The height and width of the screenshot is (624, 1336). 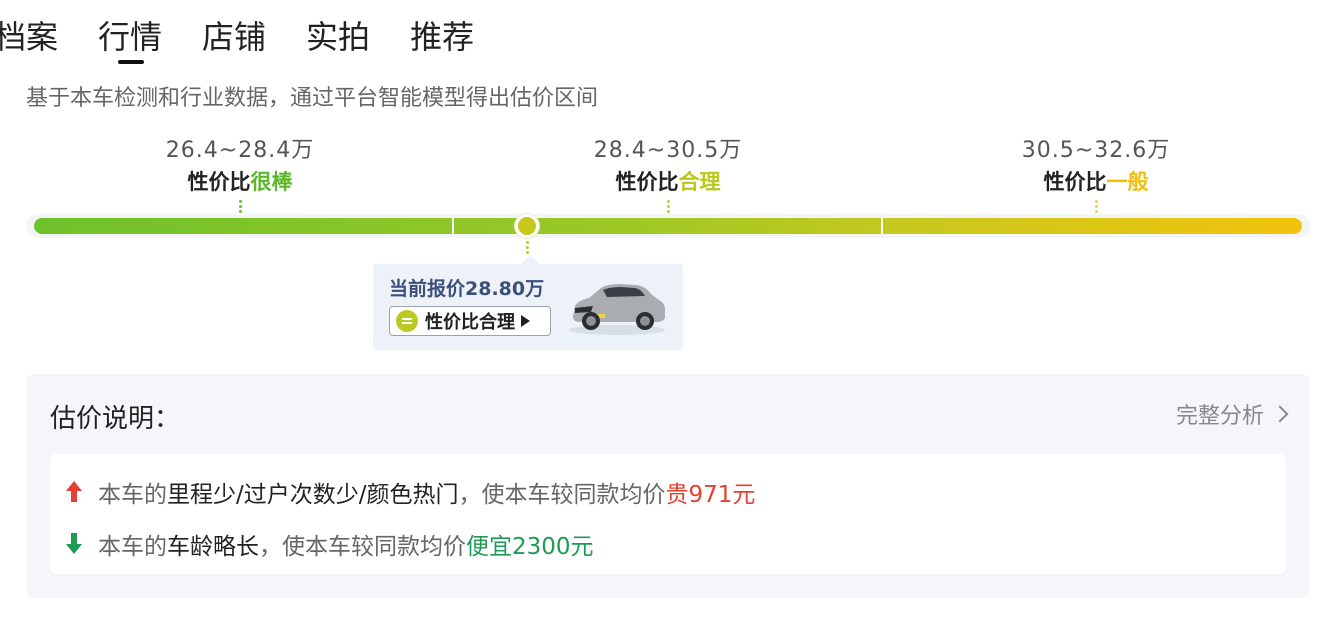 I want to click on range-label: 性价比合理, so click(x=668, y=182).